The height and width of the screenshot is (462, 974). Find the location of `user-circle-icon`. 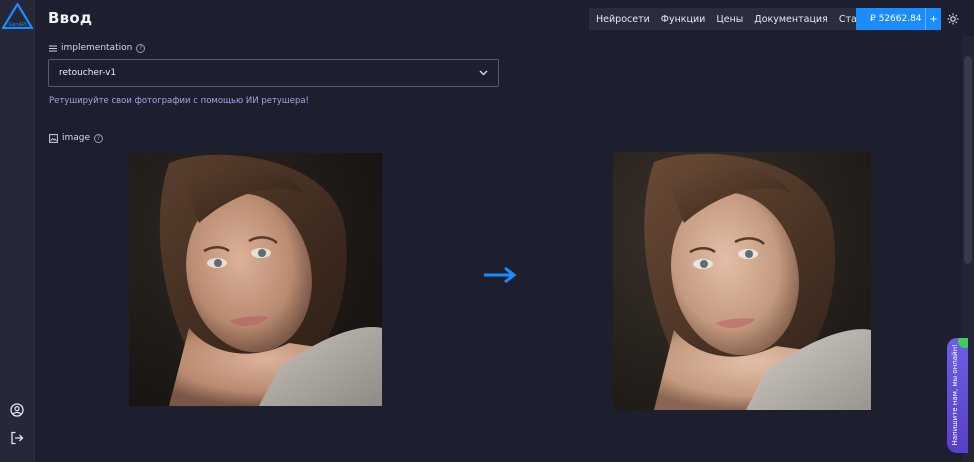

user-circle-icon is located at coordinates (17, 410).